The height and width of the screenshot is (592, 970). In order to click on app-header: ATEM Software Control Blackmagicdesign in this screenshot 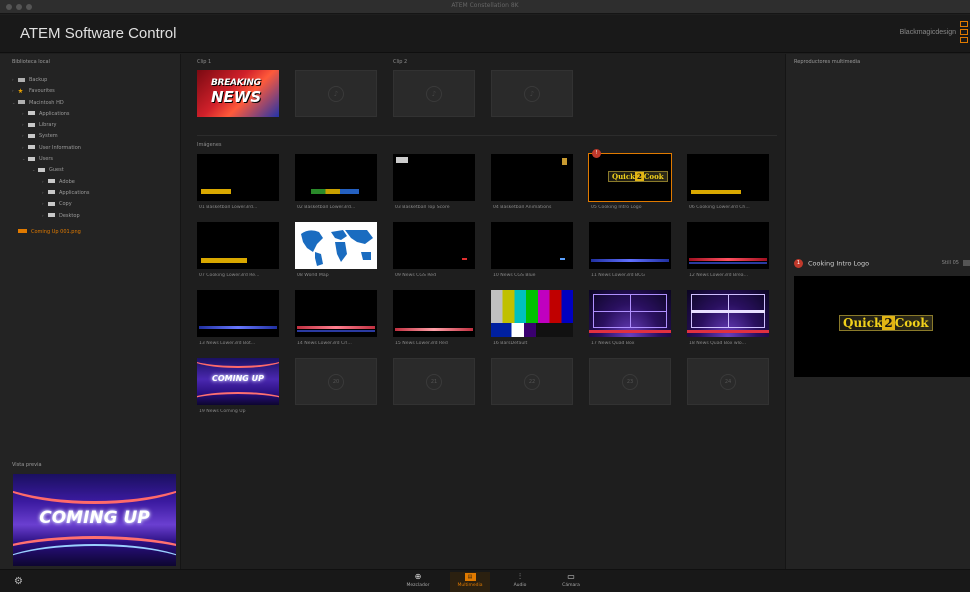, I will do `click(485, 34)`.